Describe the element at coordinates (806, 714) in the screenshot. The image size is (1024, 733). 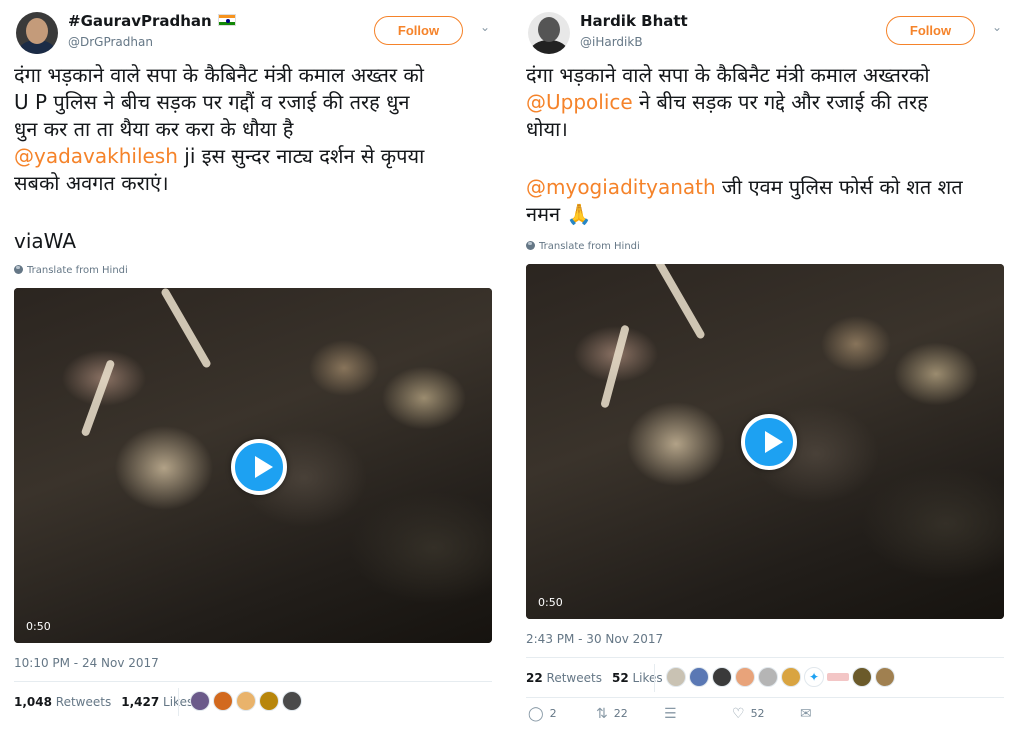
I see `mail-icon: ✉` at that location.